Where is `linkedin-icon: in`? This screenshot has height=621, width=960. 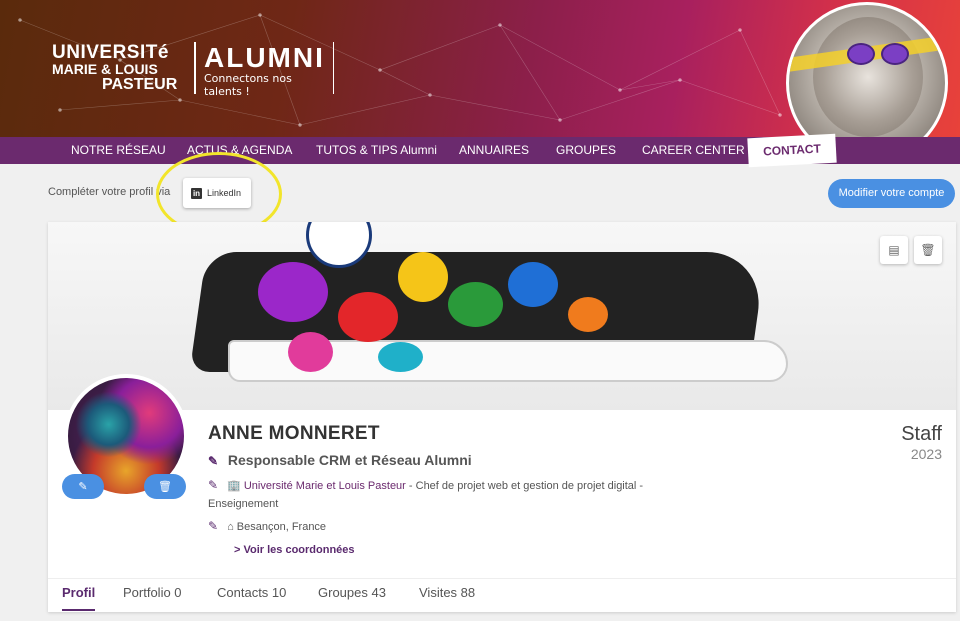
linkedin-icon: in is located at coordinates (196, 193).